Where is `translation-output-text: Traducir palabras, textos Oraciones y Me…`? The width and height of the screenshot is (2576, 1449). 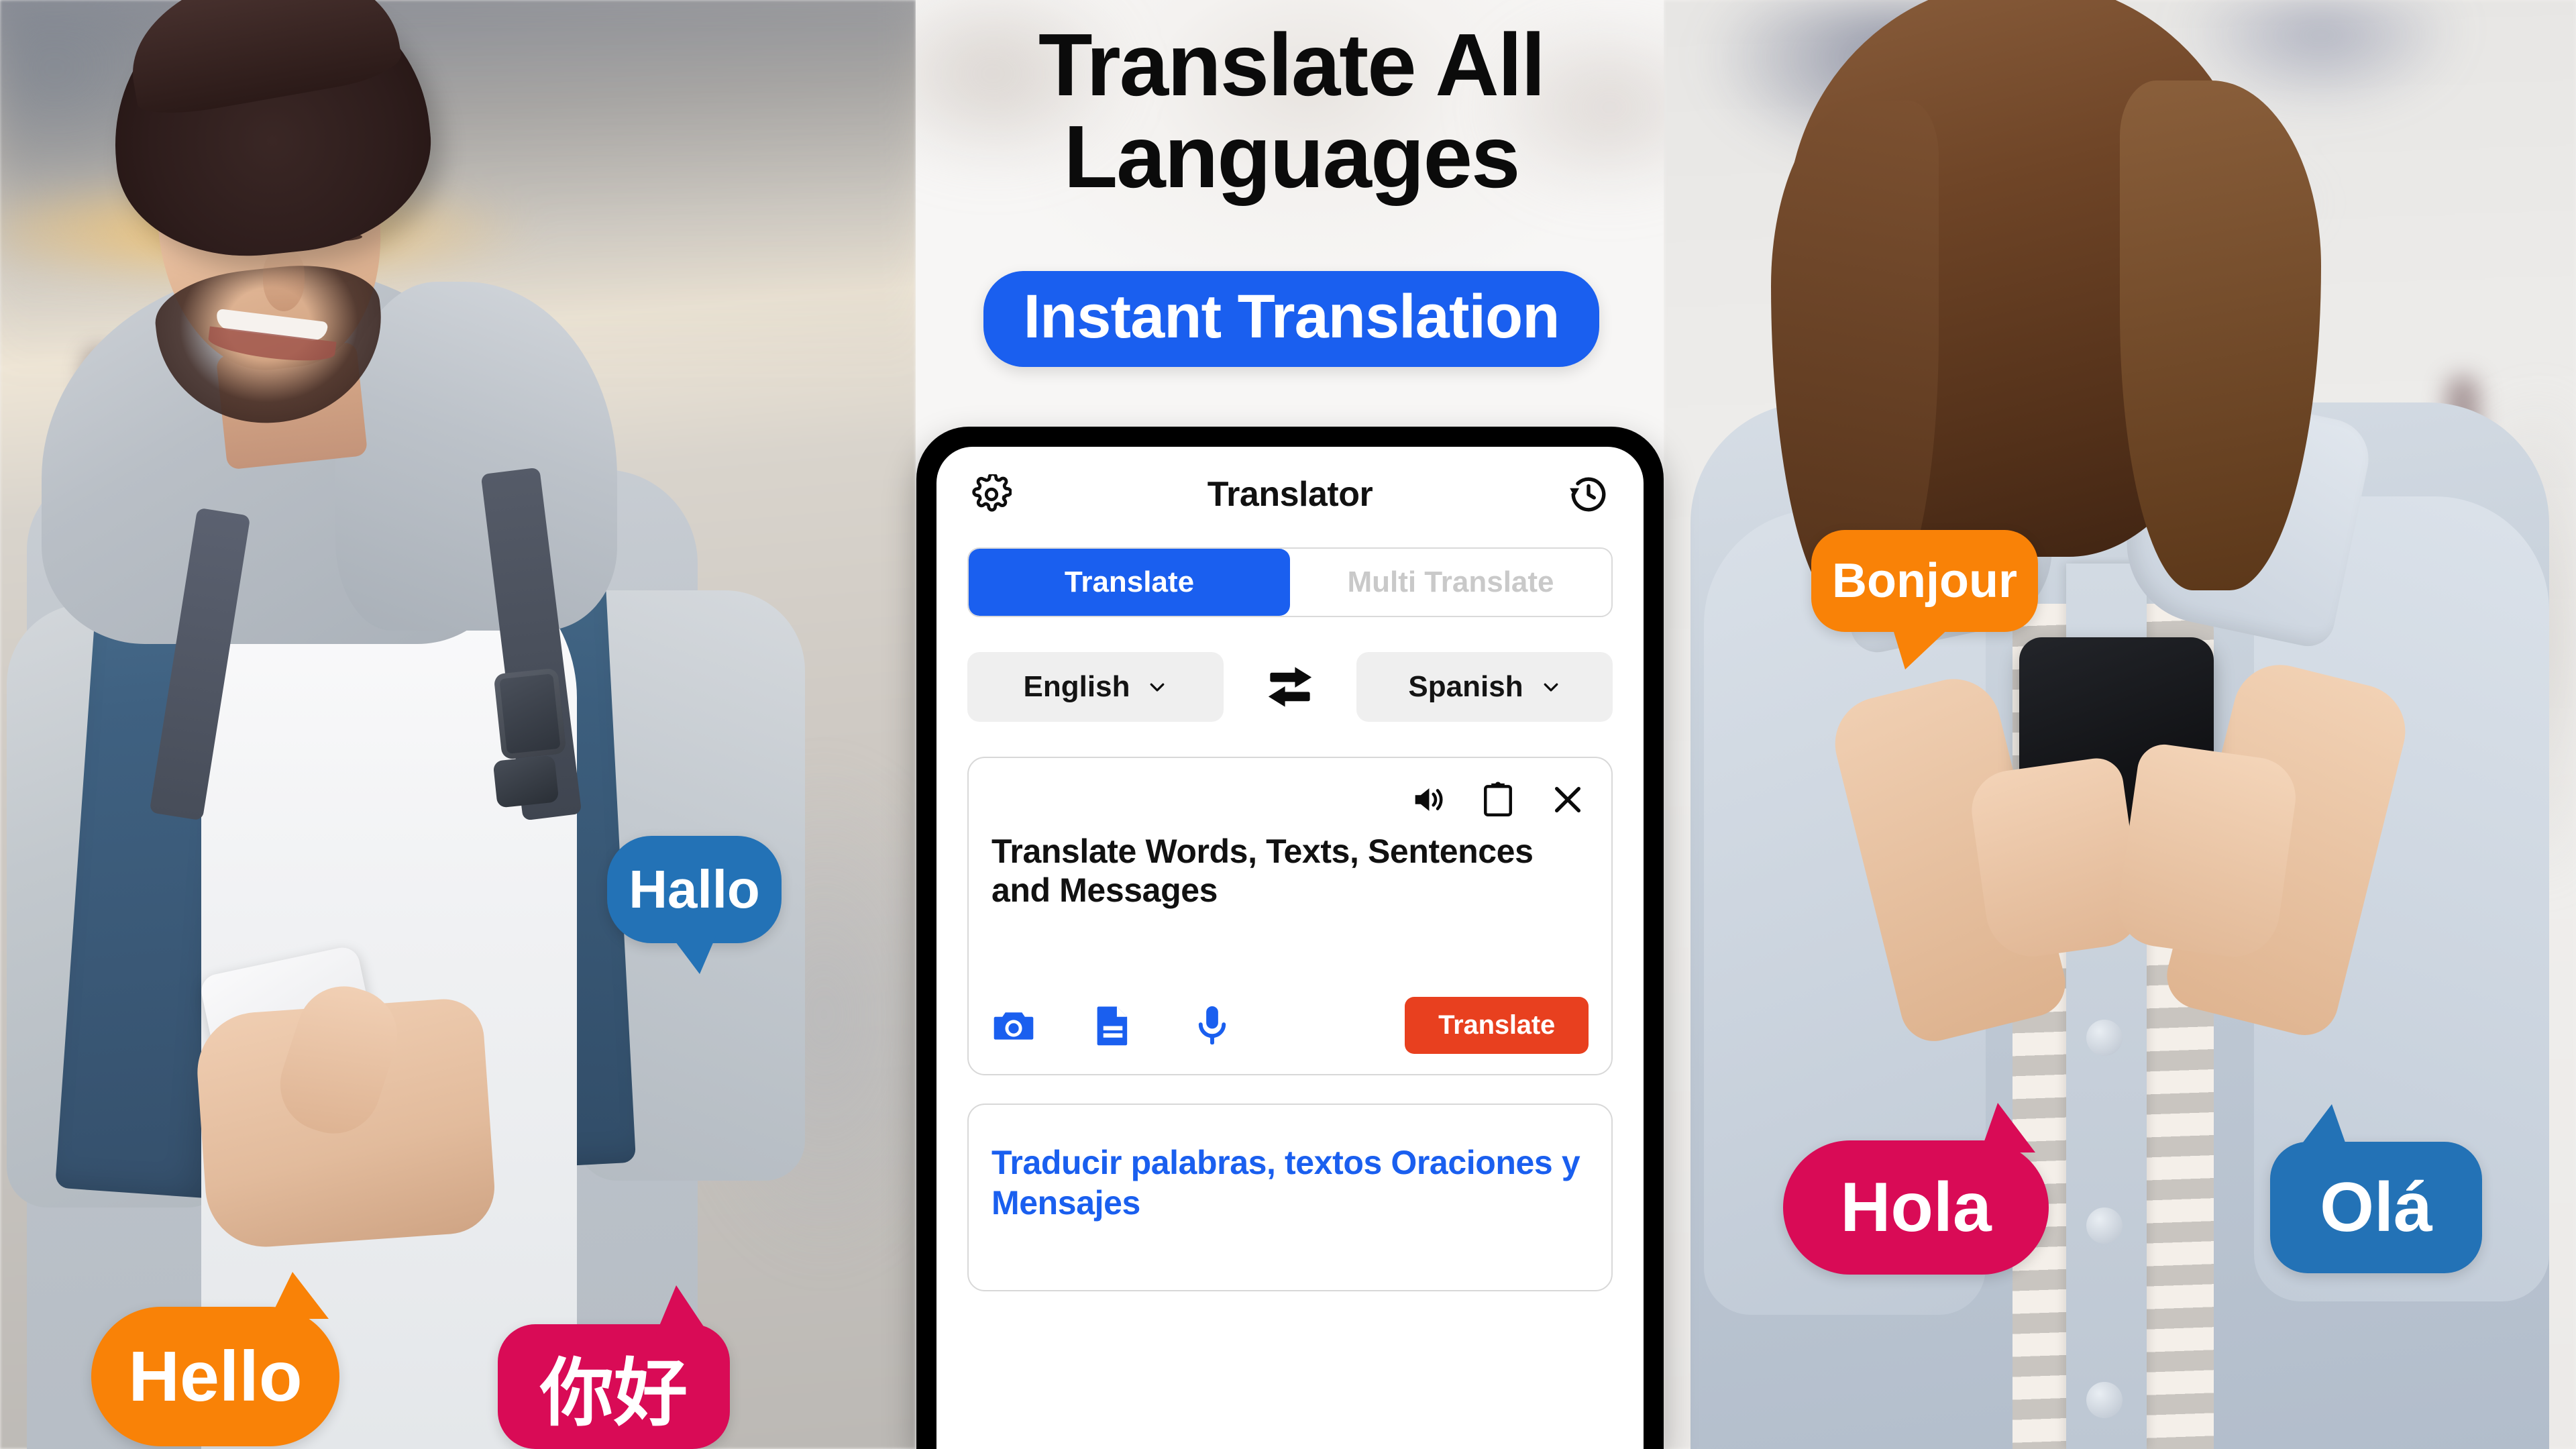
translation-output-text: Traducir palabras, textos Oraciones y Me… is located at coordinates (1285, 1183).